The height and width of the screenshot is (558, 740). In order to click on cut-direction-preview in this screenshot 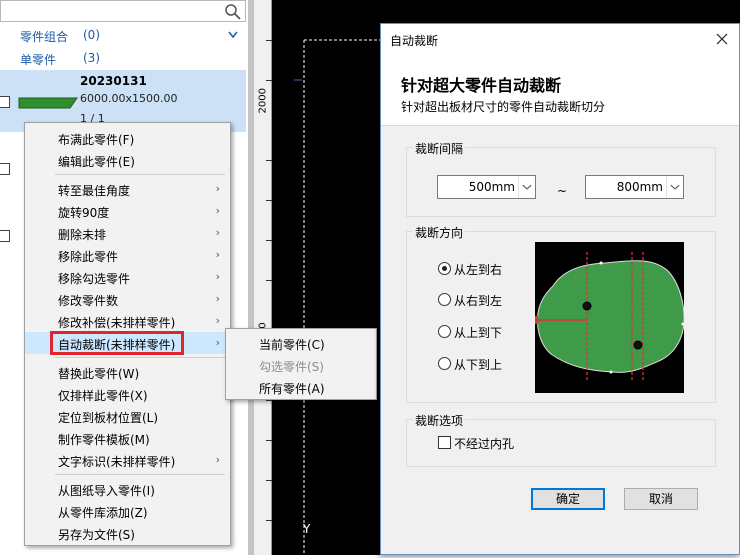, I will do `click(609, 317)`.